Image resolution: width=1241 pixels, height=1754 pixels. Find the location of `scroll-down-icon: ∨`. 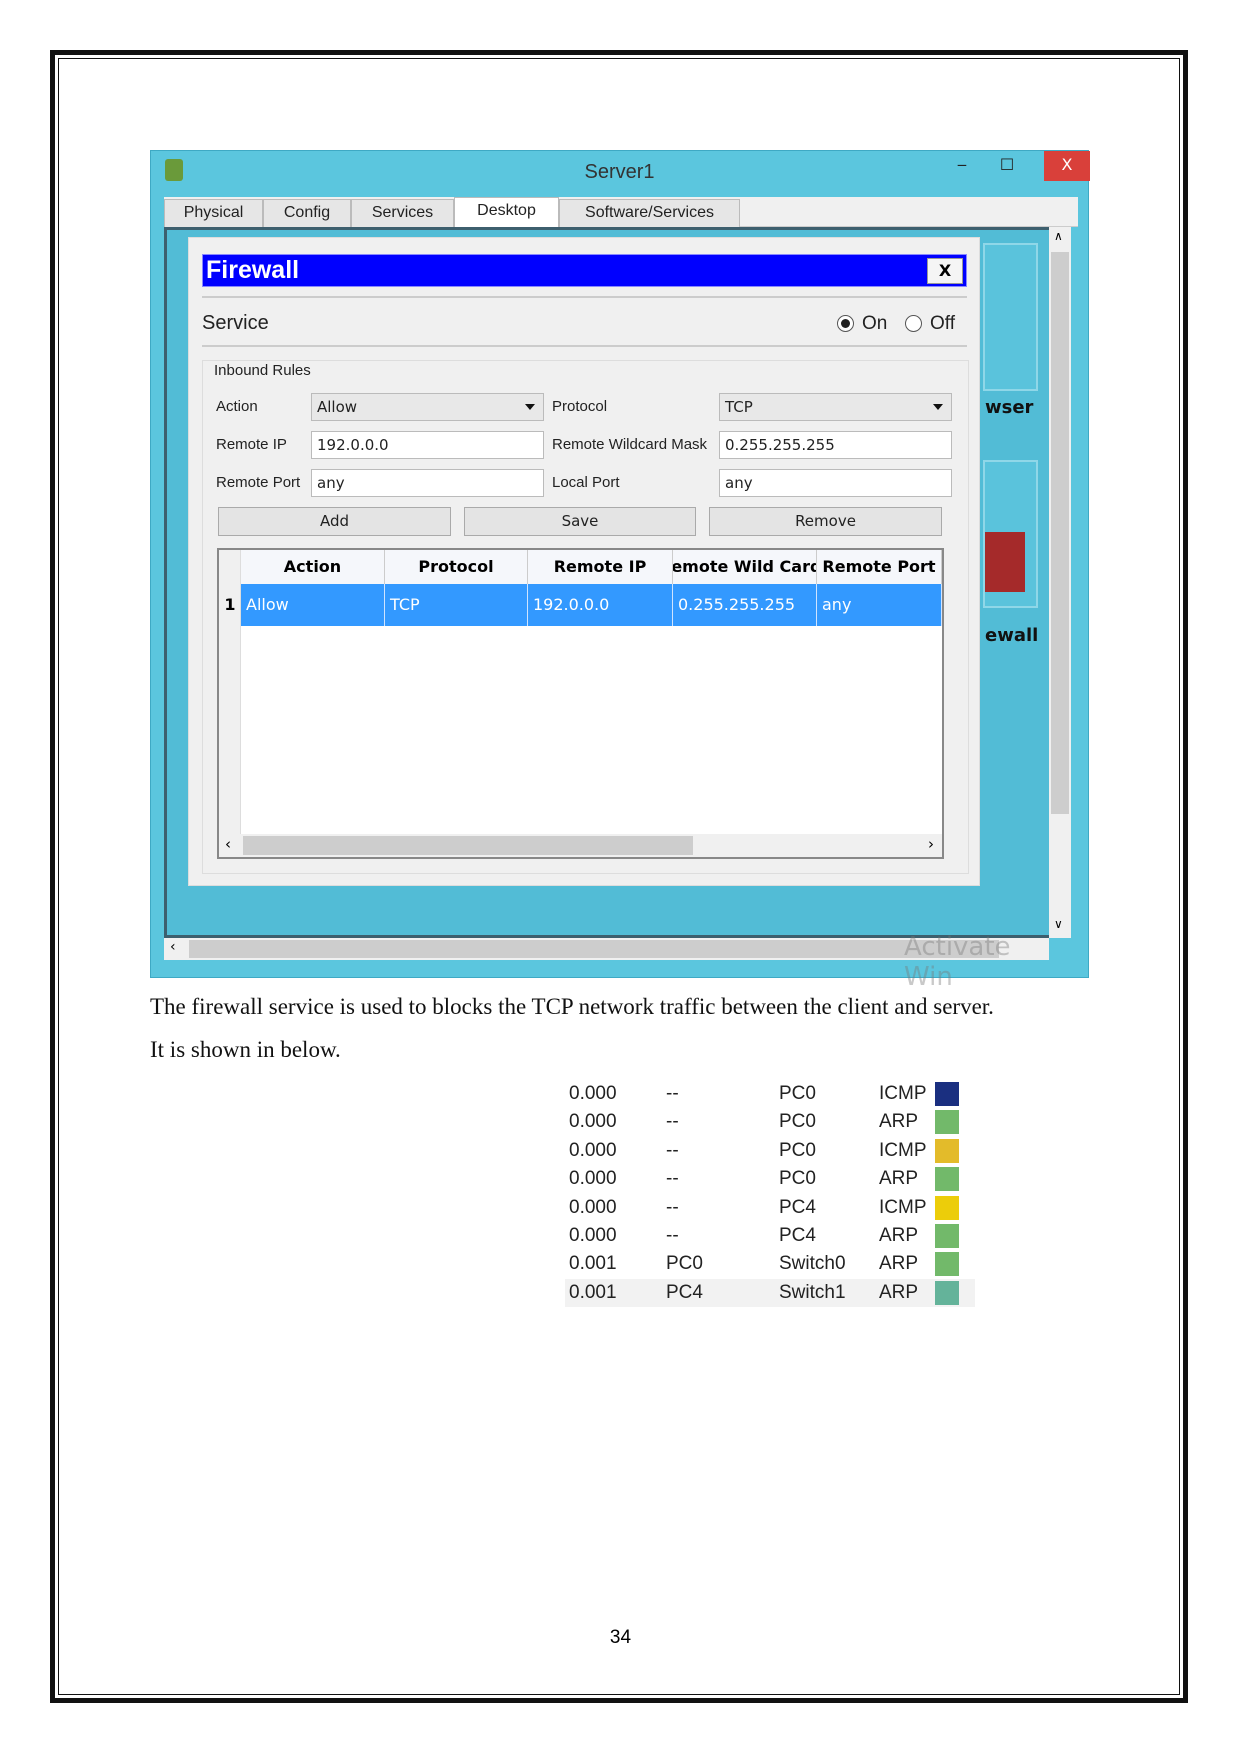

scroll-down-icon: ∨ is located at coordinates (1058, 924).